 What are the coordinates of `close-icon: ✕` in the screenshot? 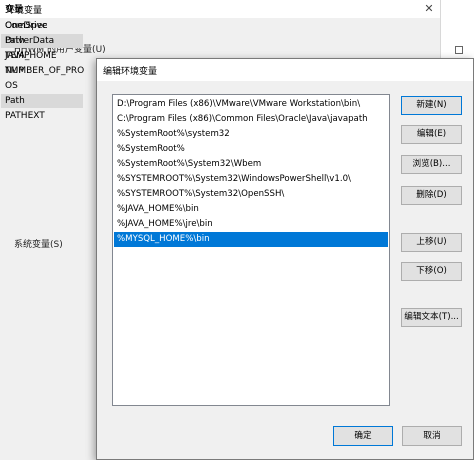 It's located at (429, 9).